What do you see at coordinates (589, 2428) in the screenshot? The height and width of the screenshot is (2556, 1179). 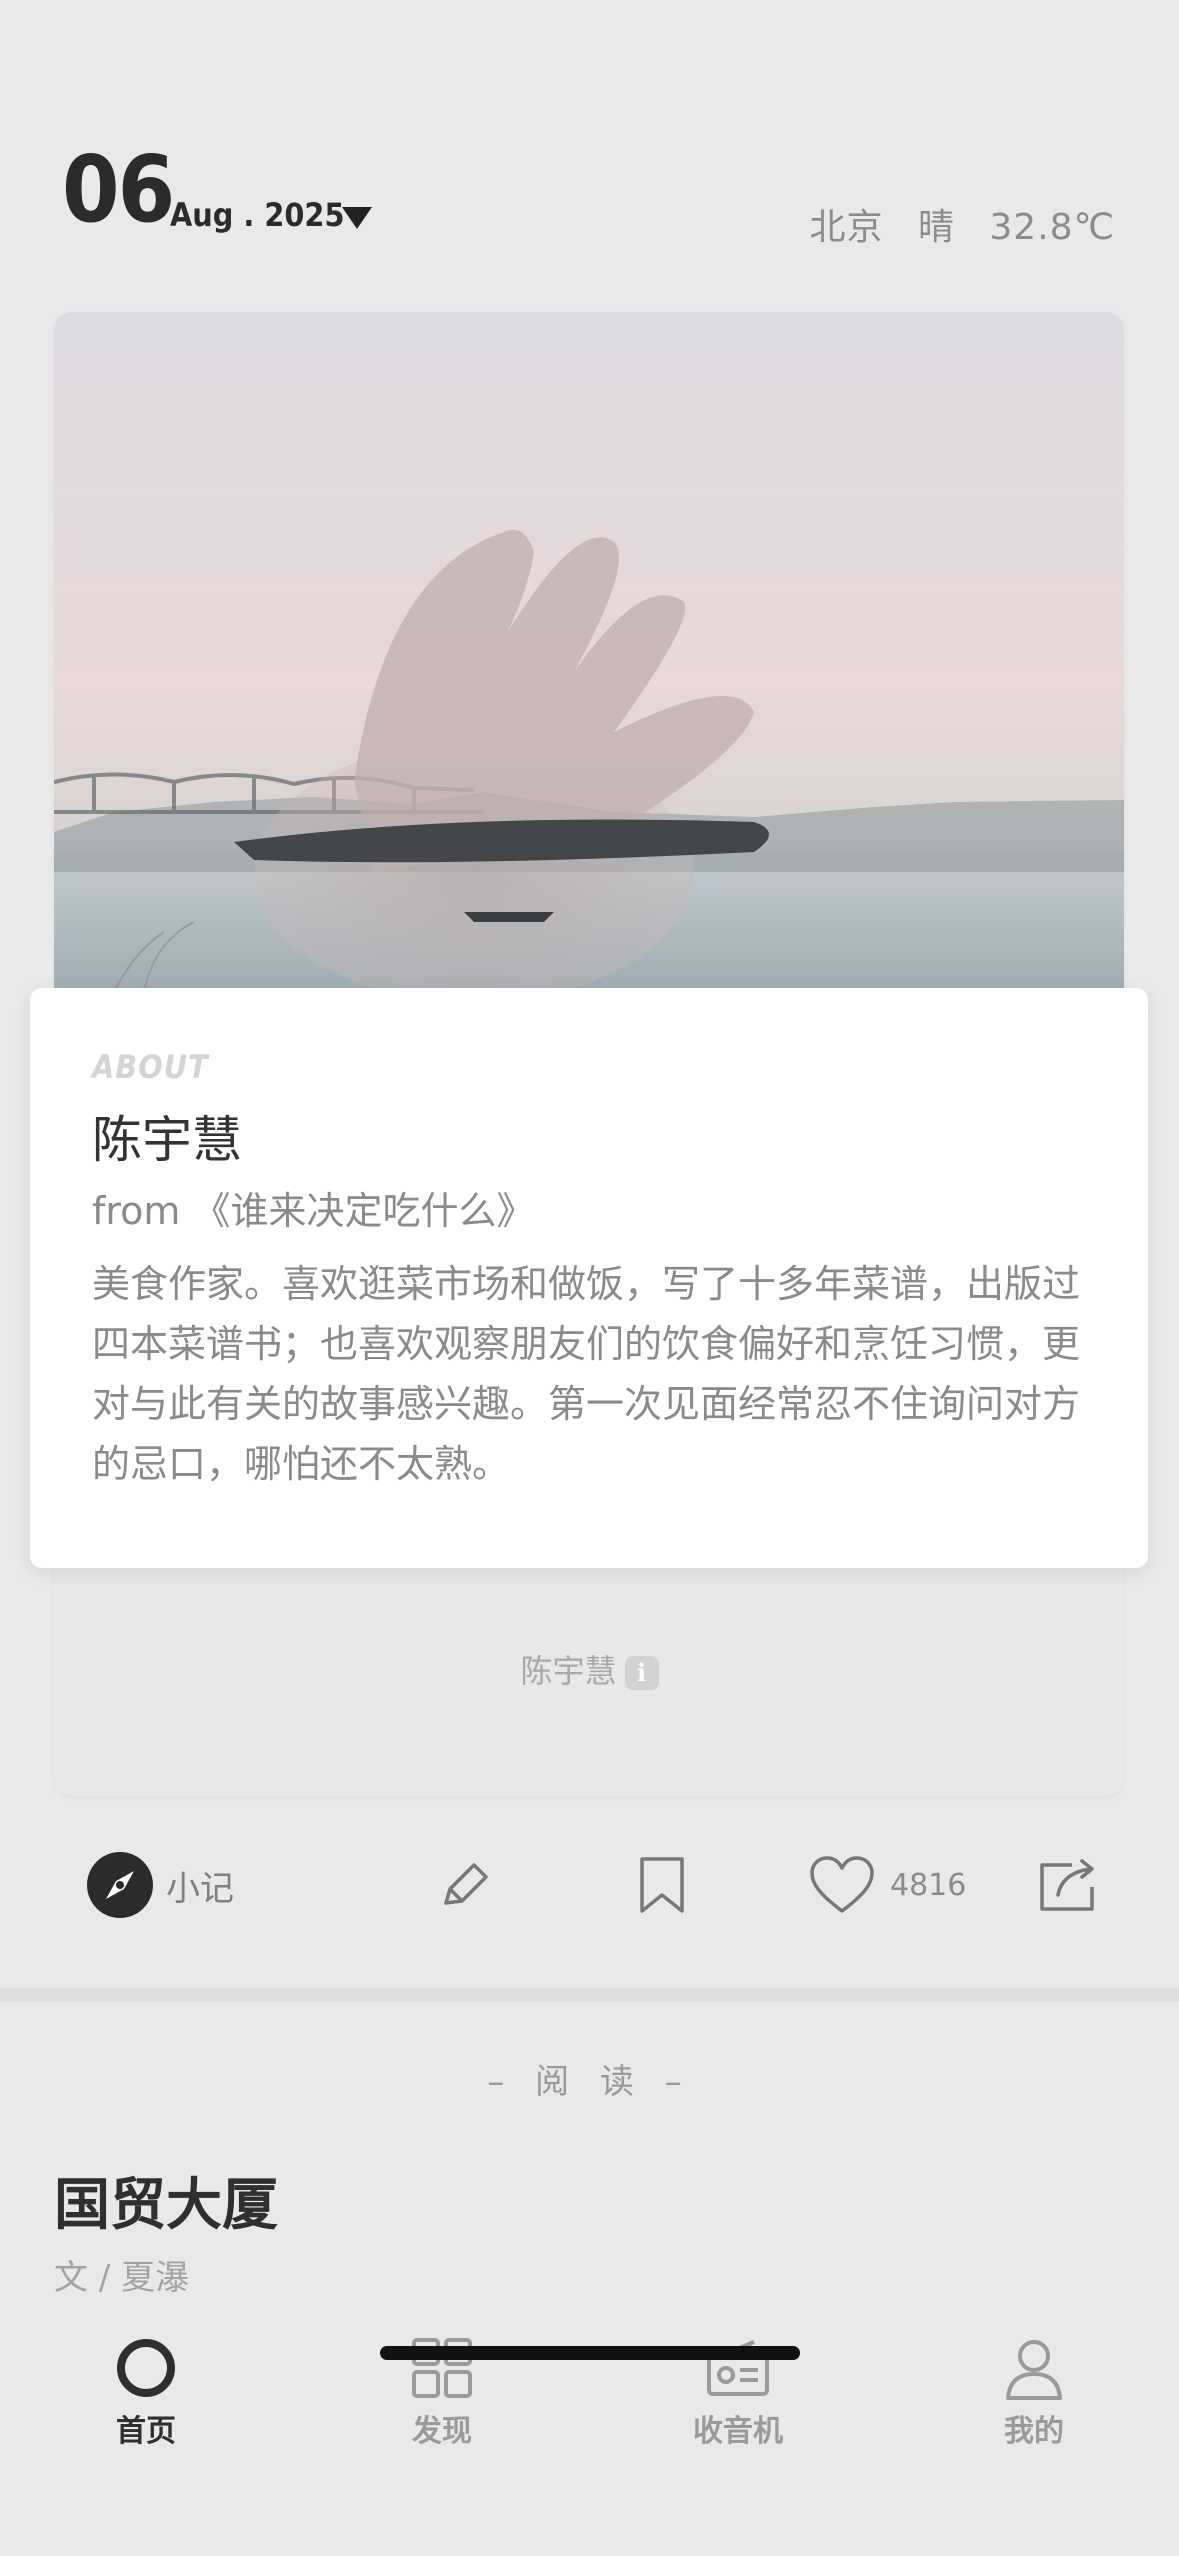 I see `tab-bar: 首页 发现 收音机 我的` at bounding box center [589, 2428].